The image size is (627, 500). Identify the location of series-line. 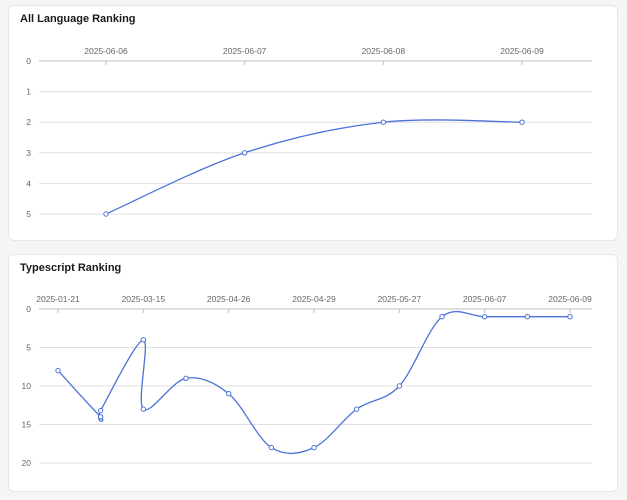
(314, 167).